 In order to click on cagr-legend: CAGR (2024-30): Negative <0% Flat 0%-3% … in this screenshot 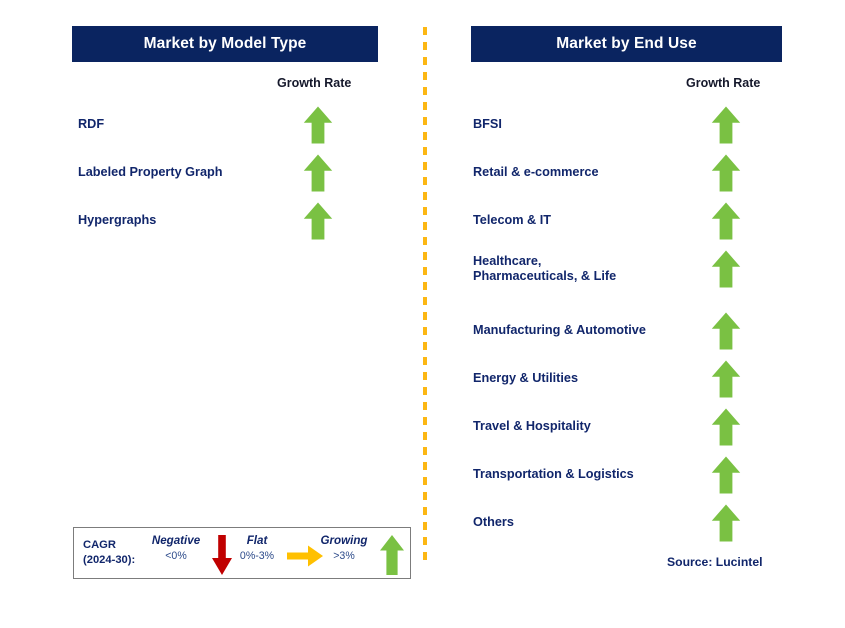, I will do `click(242, 553)`.